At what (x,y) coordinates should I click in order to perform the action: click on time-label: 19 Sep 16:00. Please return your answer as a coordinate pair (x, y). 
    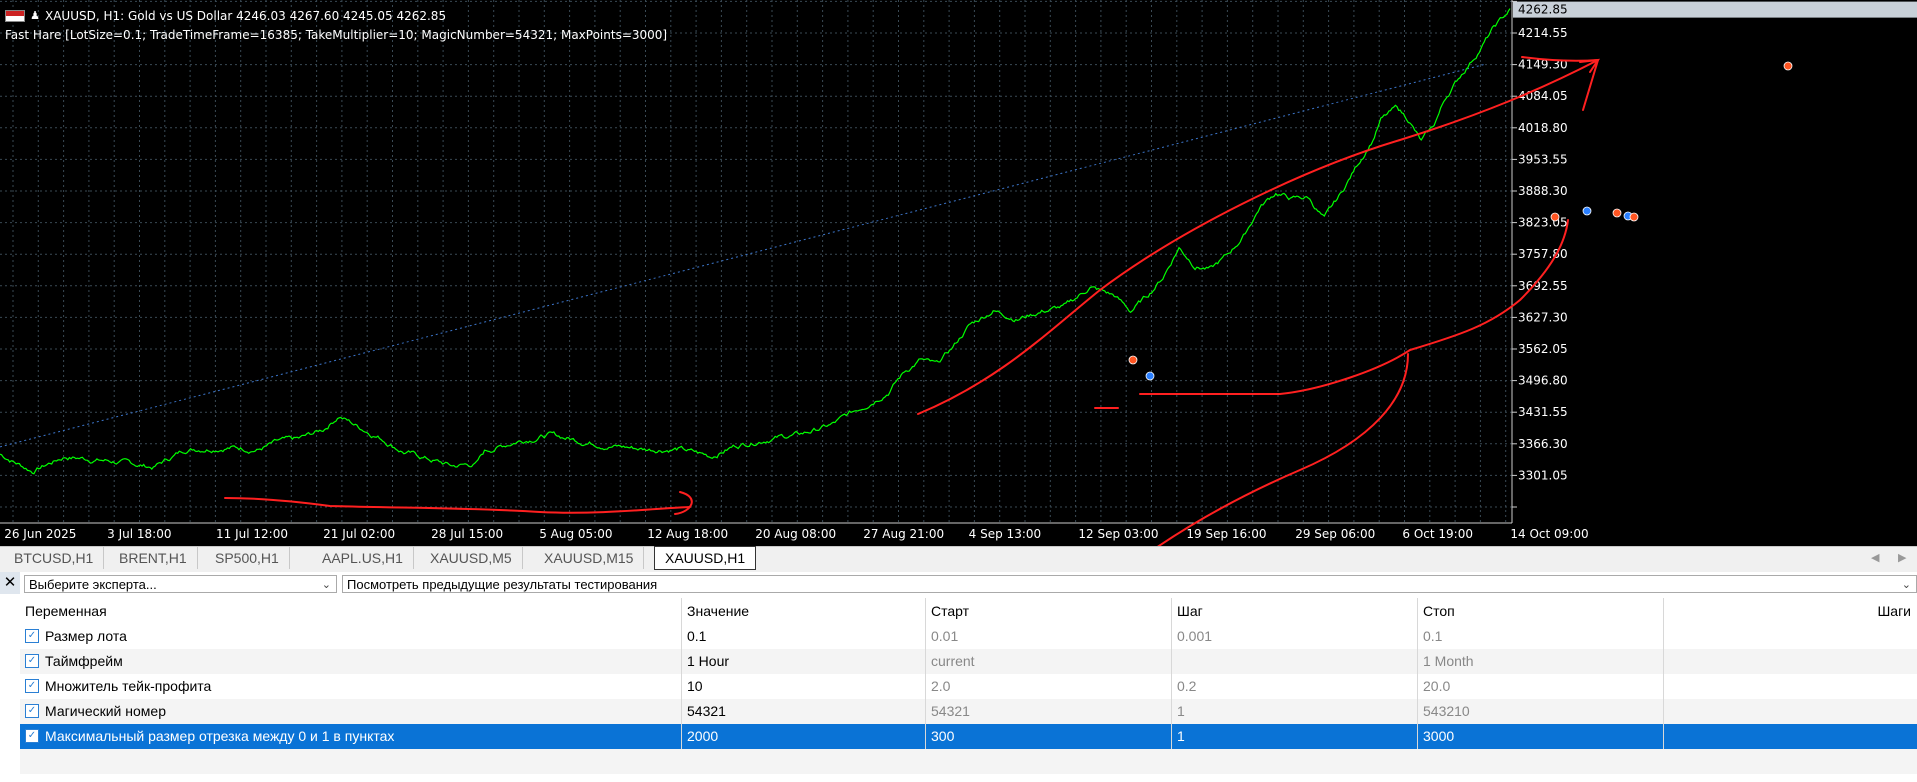
    Looking at the image, I should click on (1226, 534).